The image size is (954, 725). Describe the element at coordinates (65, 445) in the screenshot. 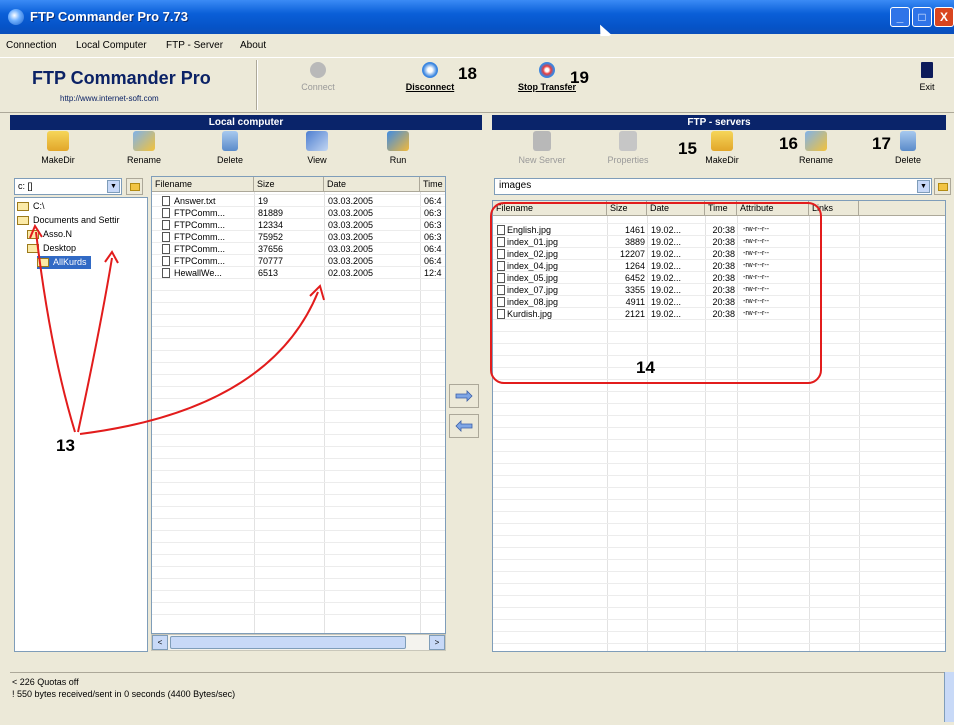

I see `callout-13: 13` at that location.